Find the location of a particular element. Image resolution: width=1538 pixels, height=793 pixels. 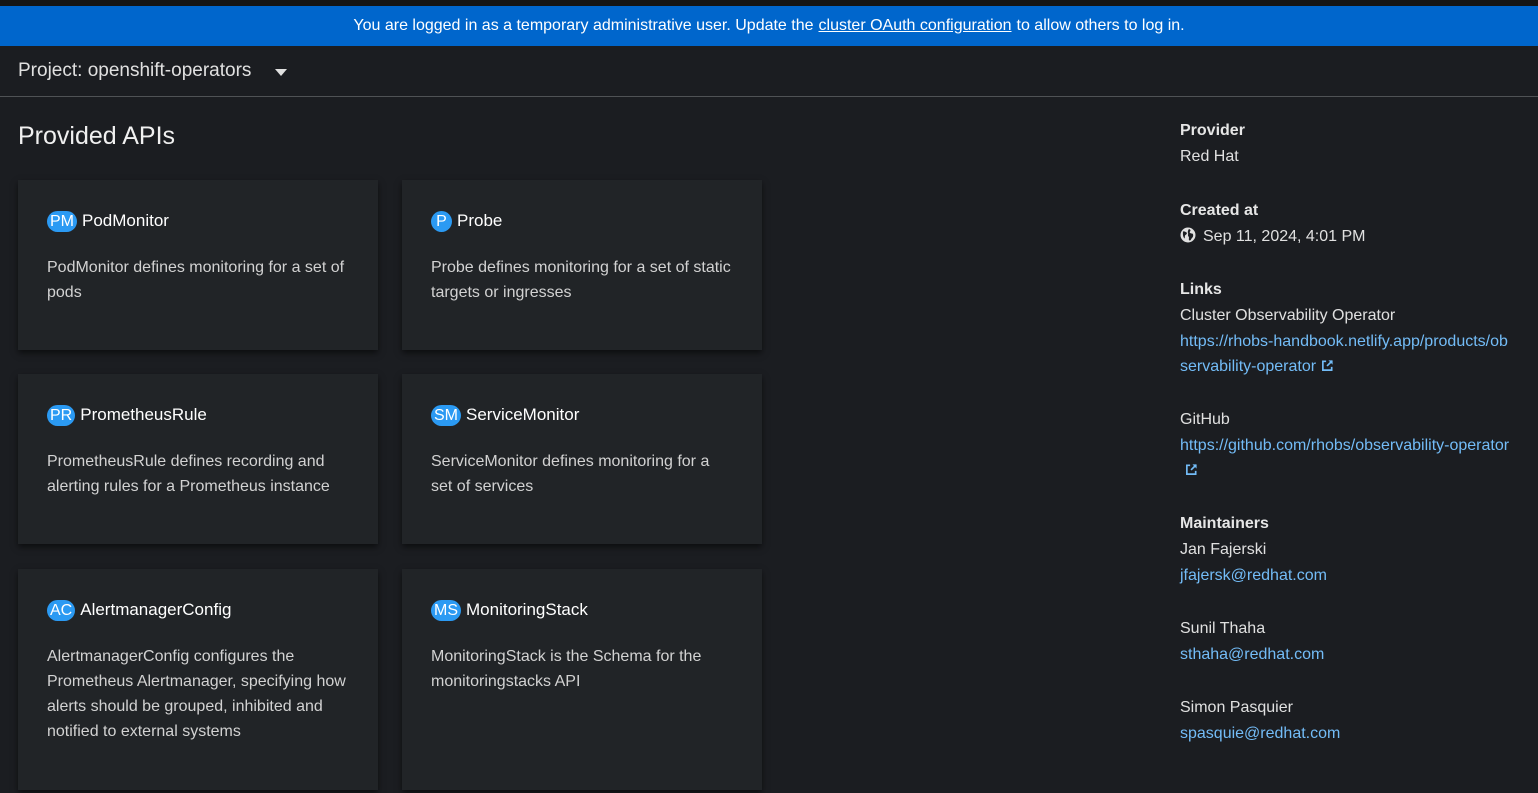

card-title: MS MonitoringStack is located at coordinates (582, 610).